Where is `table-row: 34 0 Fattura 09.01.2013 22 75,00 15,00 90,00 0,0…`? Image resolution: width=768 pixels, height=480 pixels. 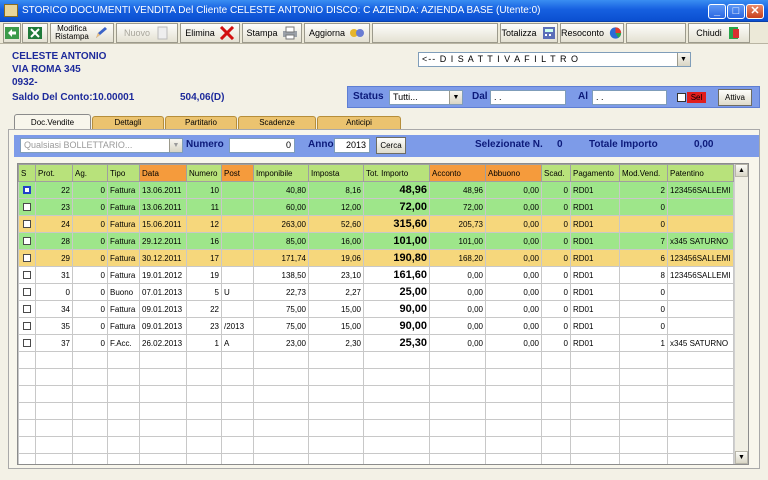 table-row: 34 0 Fattura 09.01.2013 22 75,00 15,00 90,00 0,0… is located at coordinates (376, 309).